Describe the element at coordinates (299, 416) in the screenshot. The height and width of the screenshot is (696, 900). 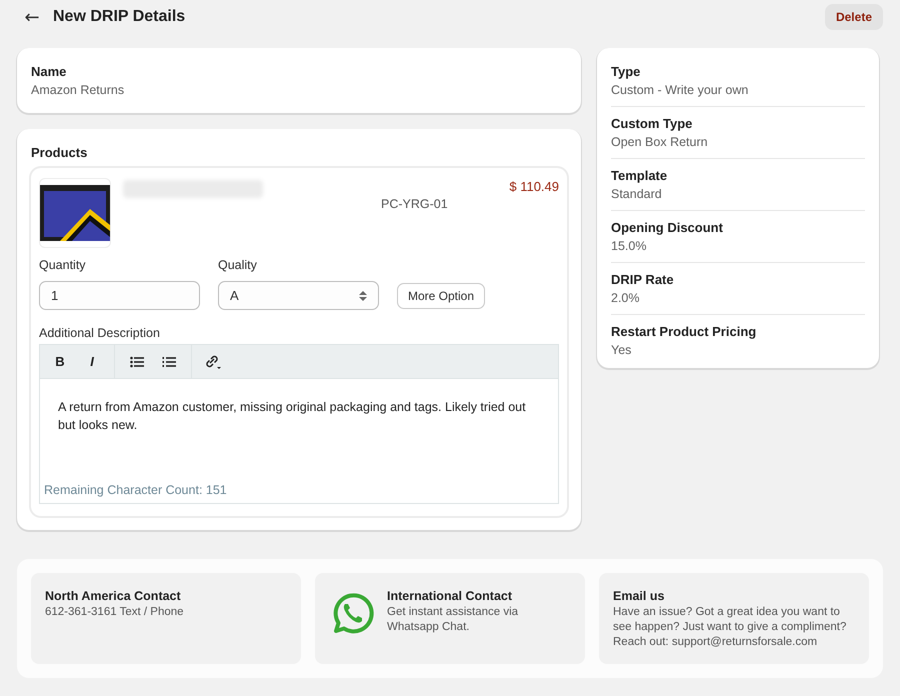
I see `description-text: A return from Amazon customer, missing original packaging and tags. Likely tried out but looks new.` at that location.